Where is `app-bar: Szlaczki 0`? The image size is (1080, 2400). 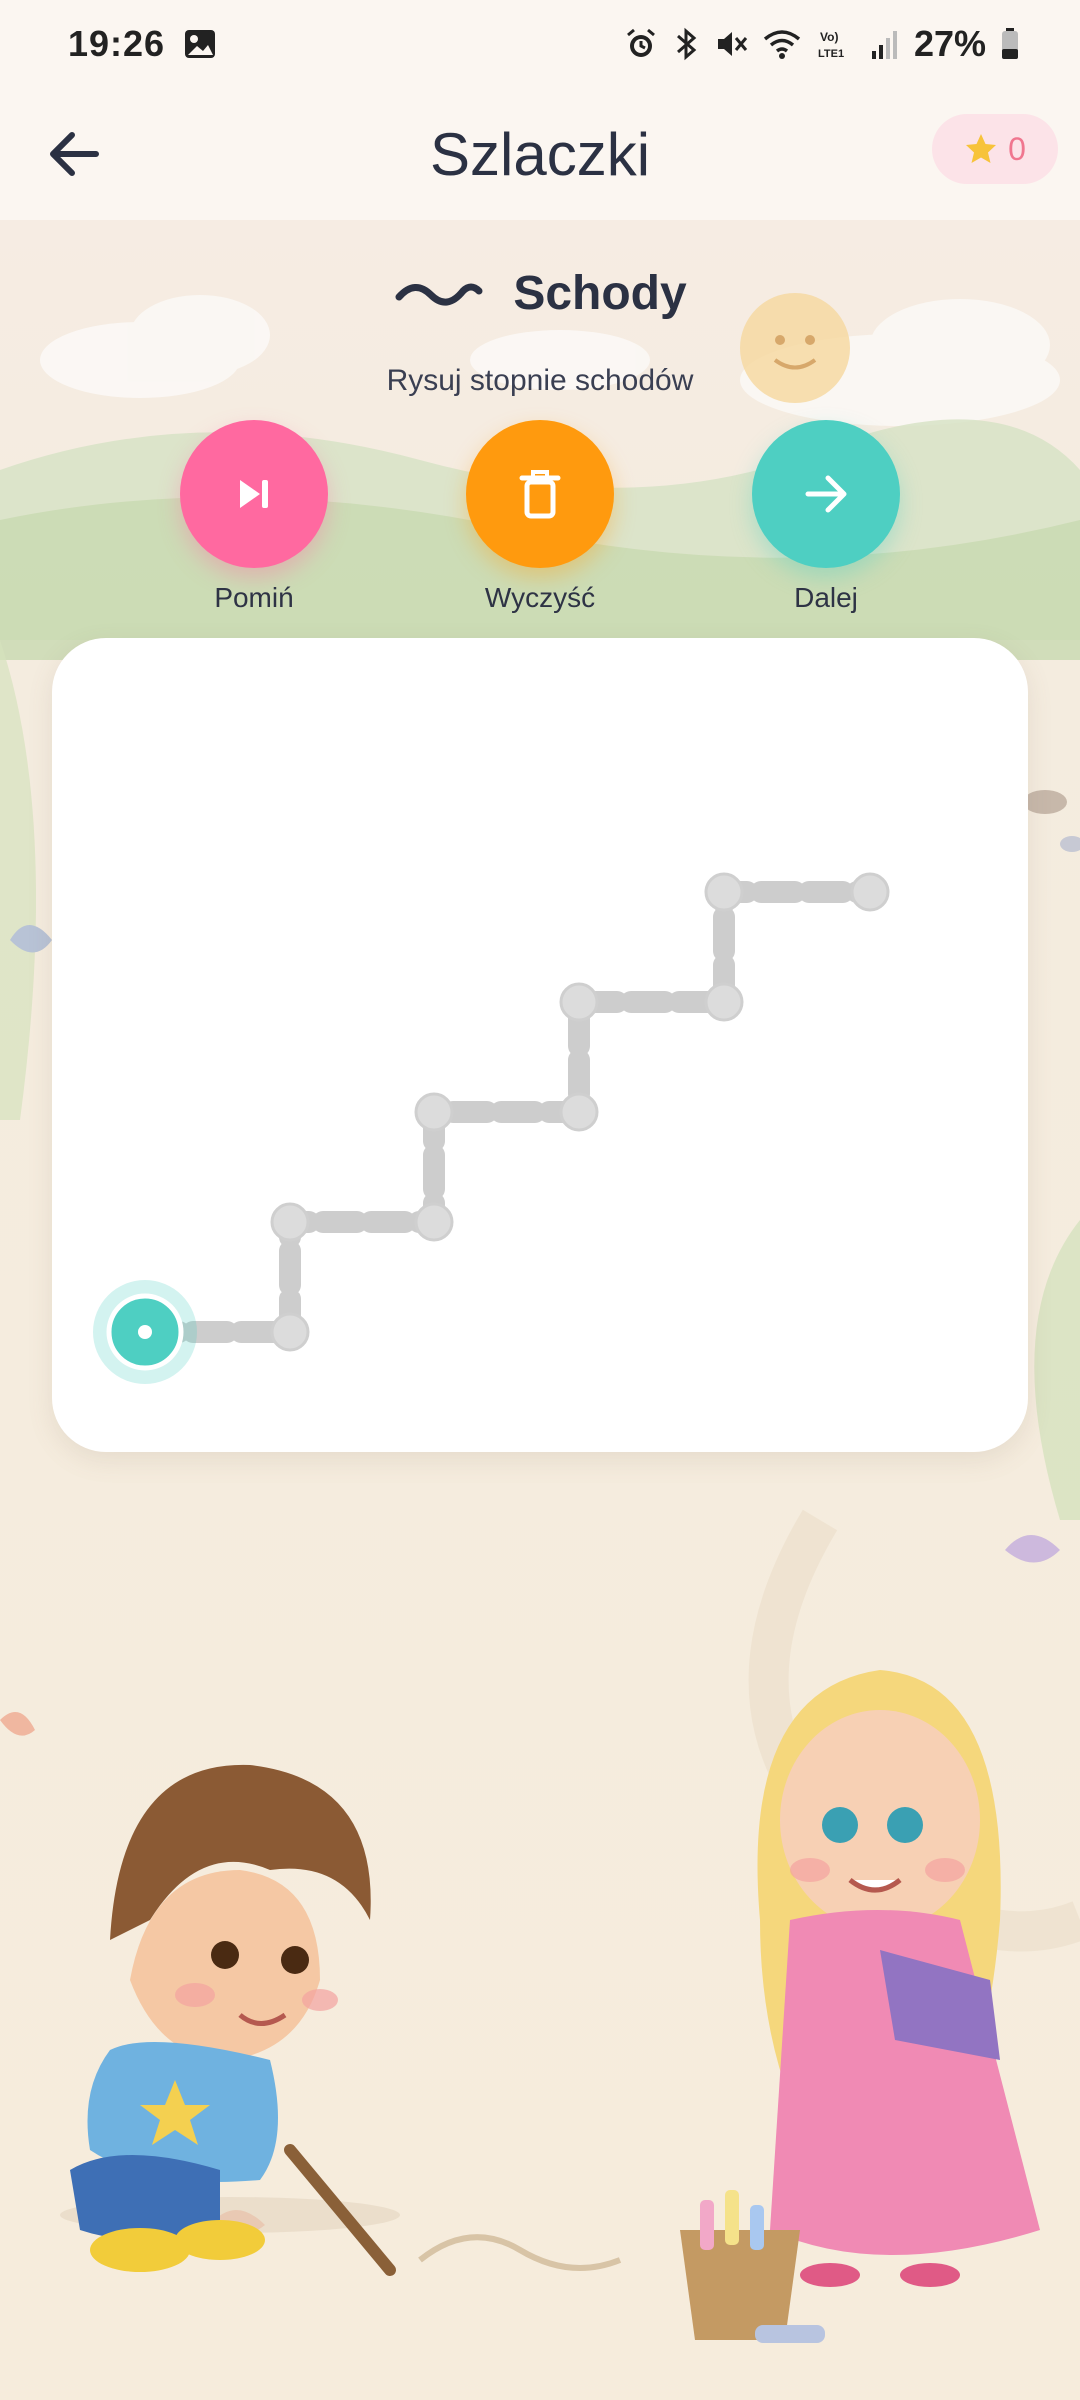
app-bar: Szlaczki 0 is located at coordinates (540, 154).